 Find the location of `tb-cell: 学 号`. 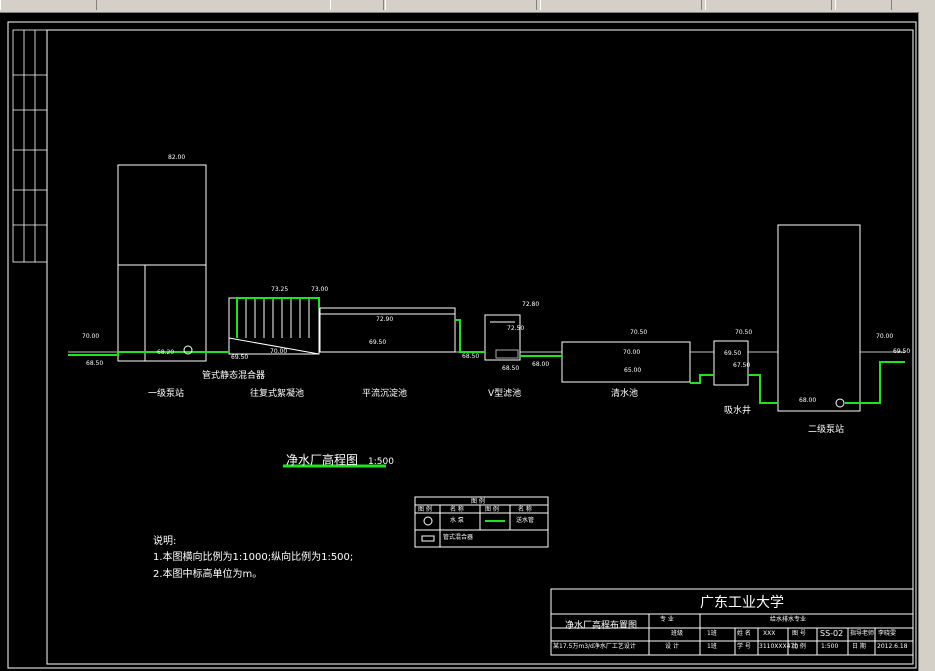

tb-cell: 学 号 is located at coordinates (744, 646).